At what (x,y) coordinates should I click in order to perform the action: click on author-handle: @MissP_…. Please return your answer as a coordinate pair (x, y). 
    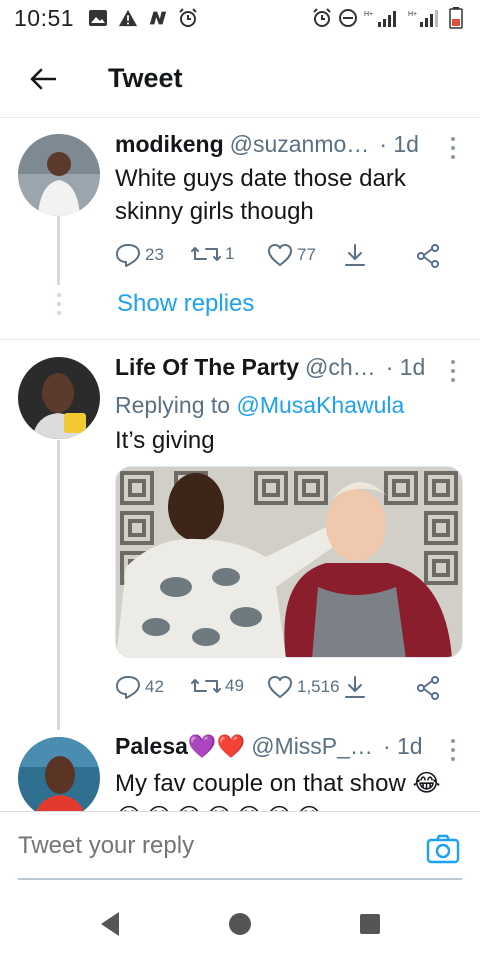
    Looking at the image, I should click on (312, 746).